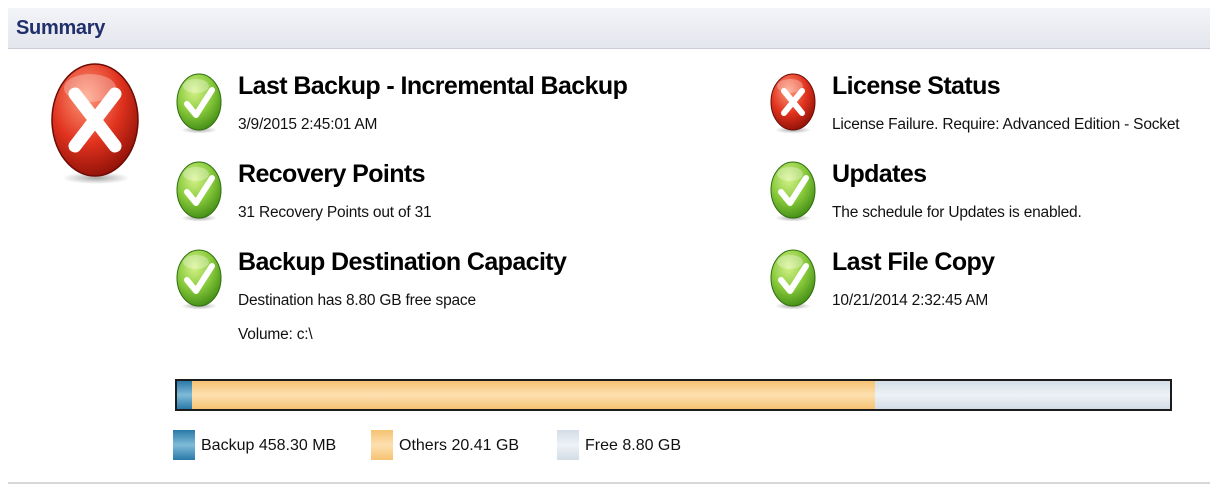  I want to click on legend-label-free: Free 8.80 GB, so click(633, 445).